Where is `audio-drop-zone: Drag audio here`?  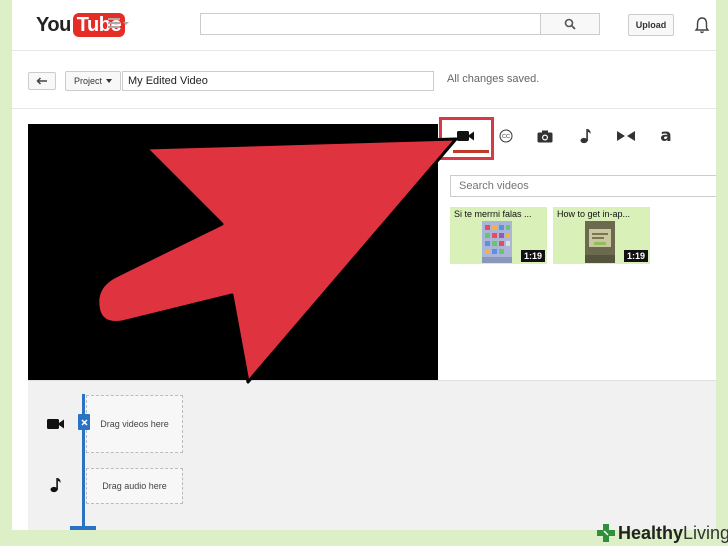 audio-drop-zone: Drag audio here is located at coordinates (134, 486).